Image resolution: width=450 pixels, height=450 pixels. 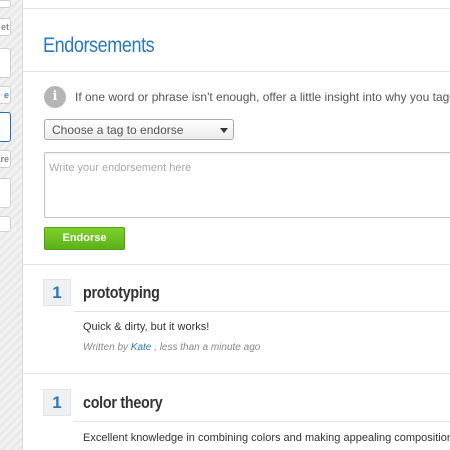 I want to click on endorsement-time: , less than a minute ago, so click(x=207, y=347).